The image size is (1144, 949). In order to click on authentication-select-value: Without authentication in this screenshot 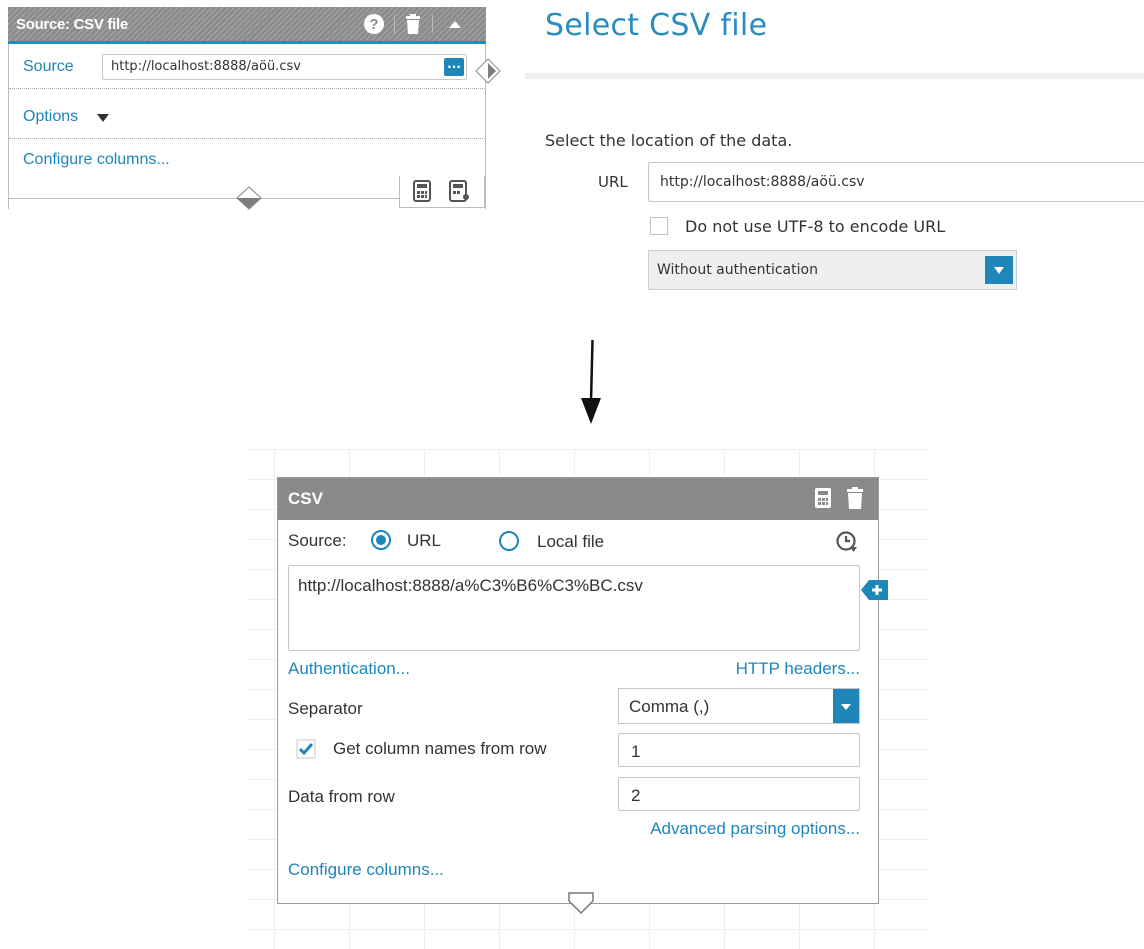, I will do `click(737, 270)`.